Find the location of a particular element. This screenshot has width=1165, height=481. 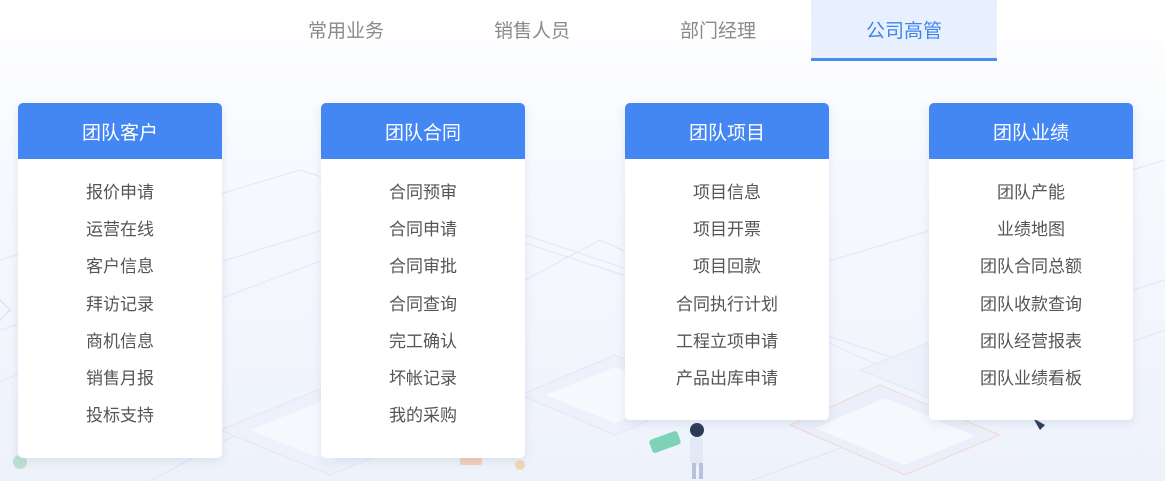

card-menu: 合同预审 合同申请 合同审批 合同查询 完工确认 坏帐记录 我的采购 is located at coordinates (423, 295).